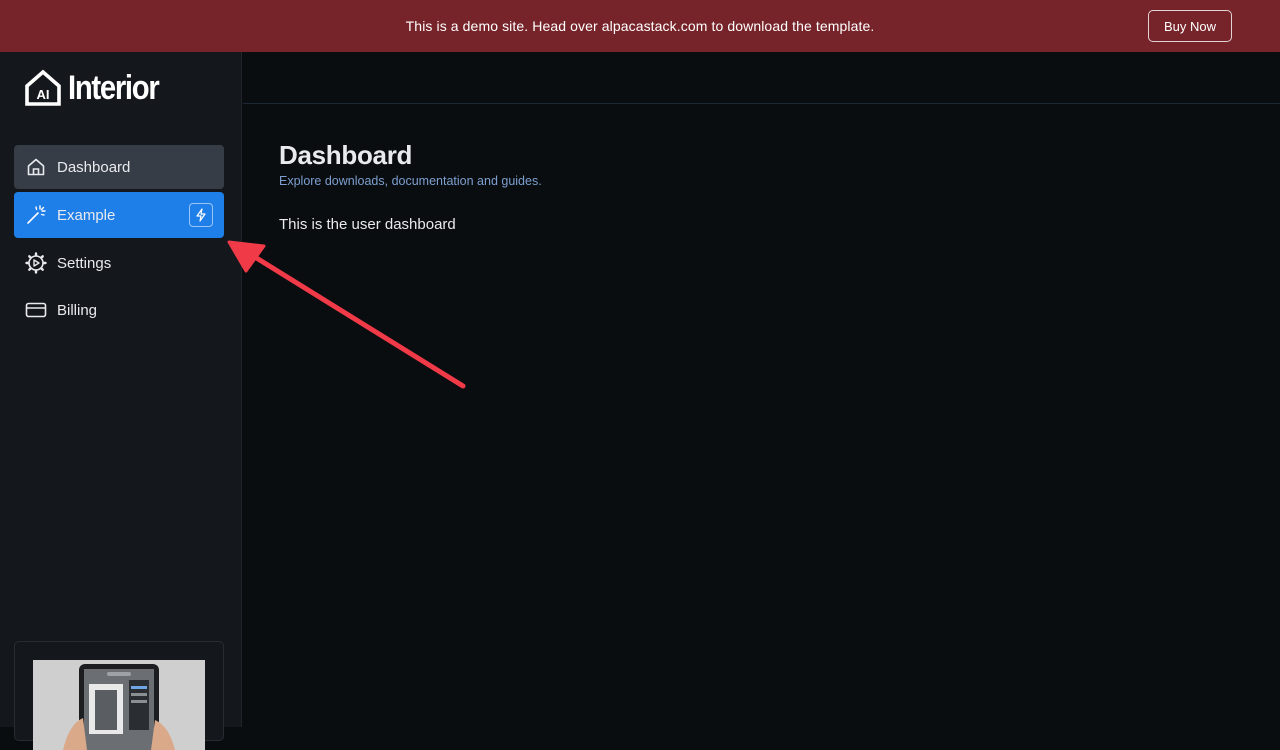 This screenshot has height=750, width=1280. What do you see at coordinates (86, 215) in the screenshot?
I see `sidebar-item-label: Example` at bounding box center [86, 215].